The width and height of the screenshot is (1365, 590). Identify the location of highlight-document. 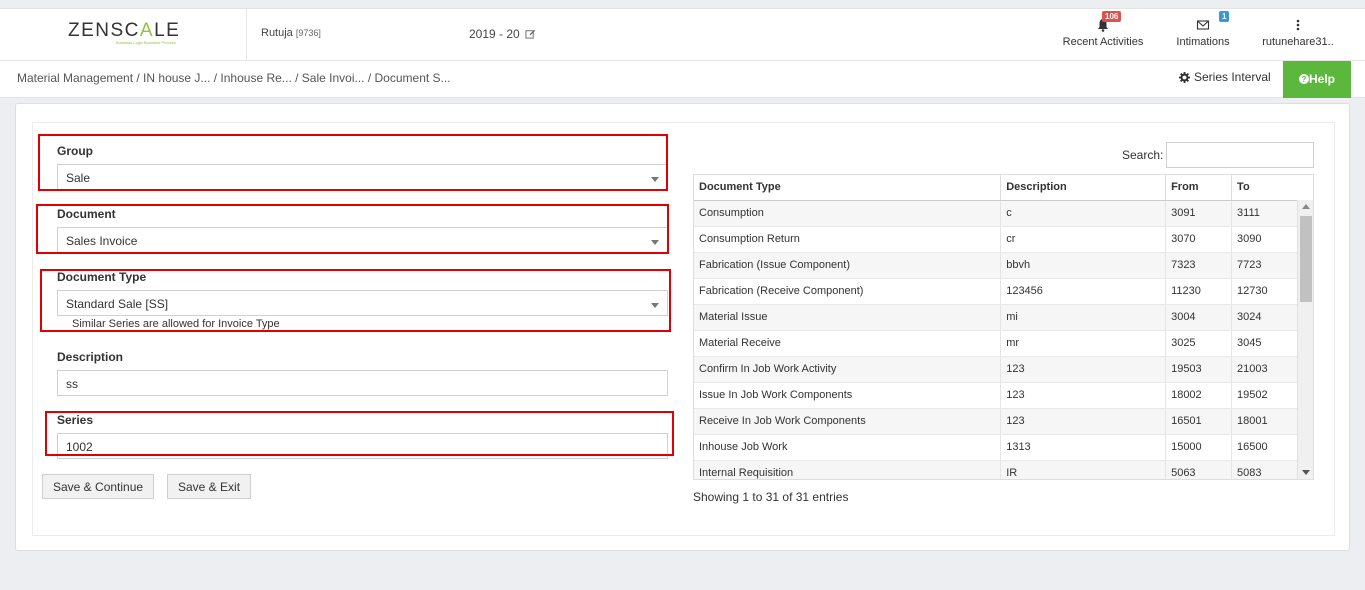
(352, 229).